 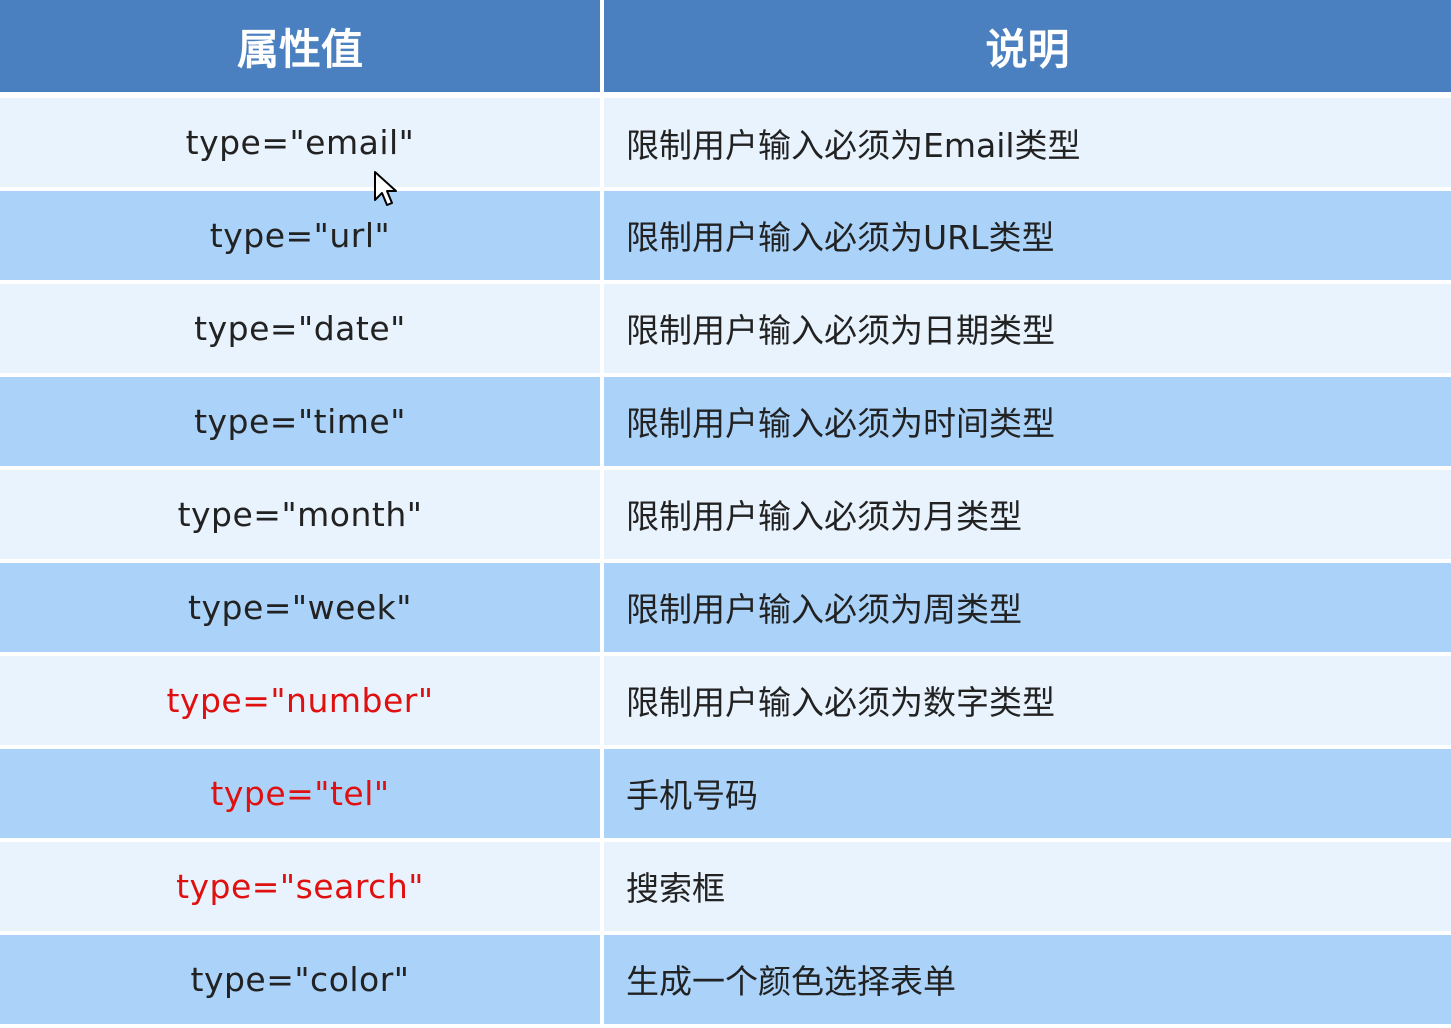 What do you see at coordinates (302, 608) in the screenshot?
I see `attr-cell: type="week"` at bounding box center [302, 608].